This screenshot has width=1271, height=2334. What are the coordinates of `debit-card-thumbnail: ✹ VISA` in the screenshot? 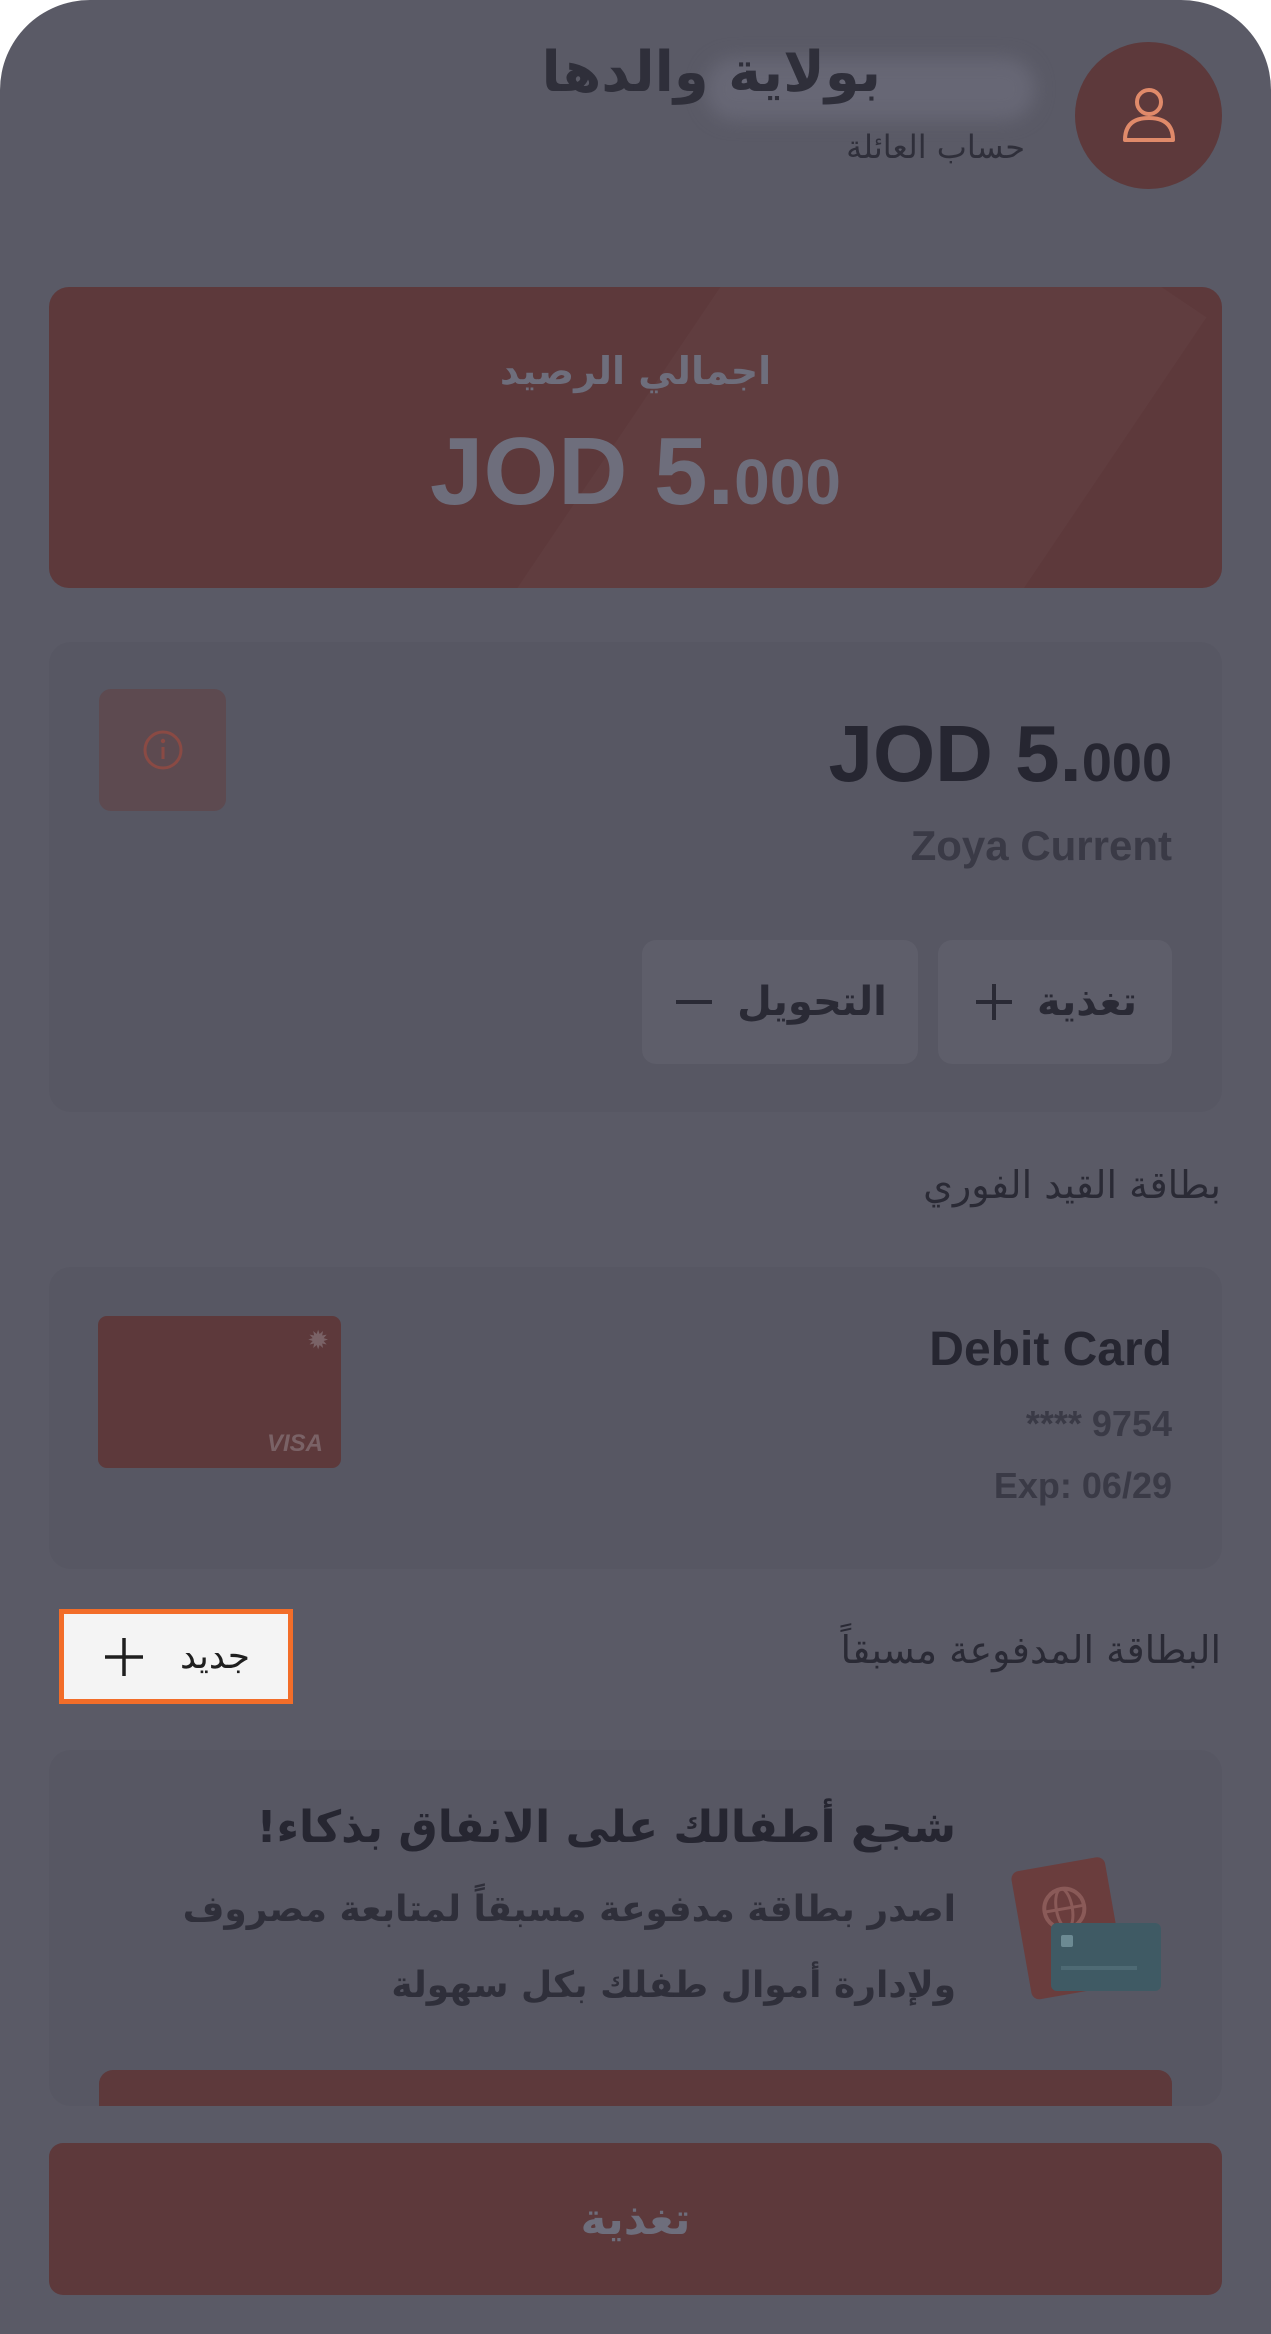 It's located at (219, 1392).